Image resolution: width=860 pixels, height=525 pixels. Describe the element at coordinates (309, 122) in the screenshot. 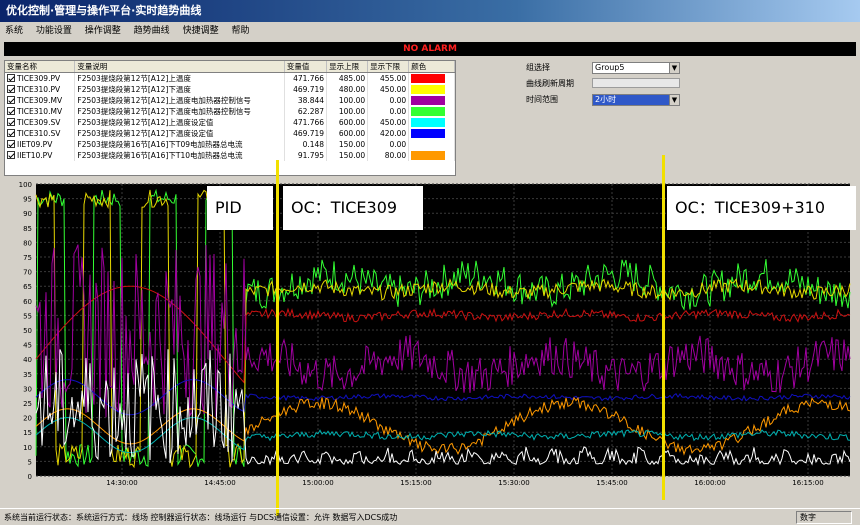

I see `var-value-cell: 471.766` at that location.